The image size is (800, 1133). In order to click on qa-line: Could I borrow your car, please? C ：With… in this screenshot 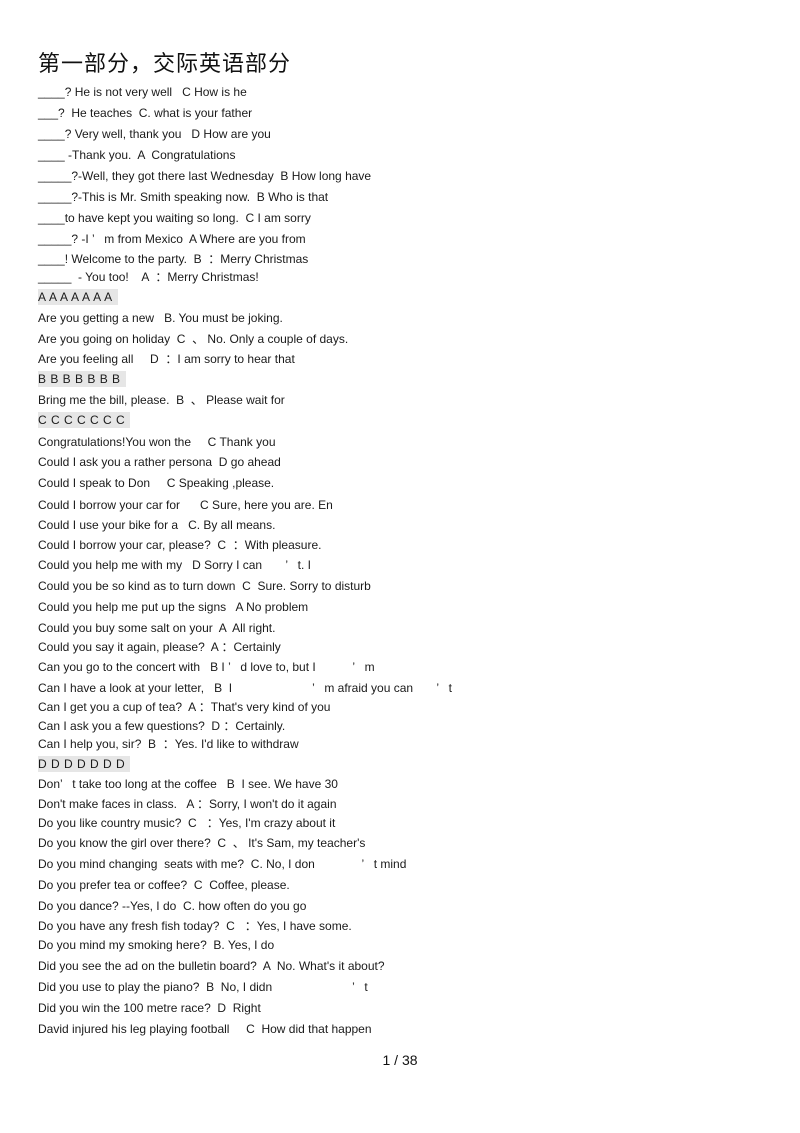, I will do `click(179, 545)`.